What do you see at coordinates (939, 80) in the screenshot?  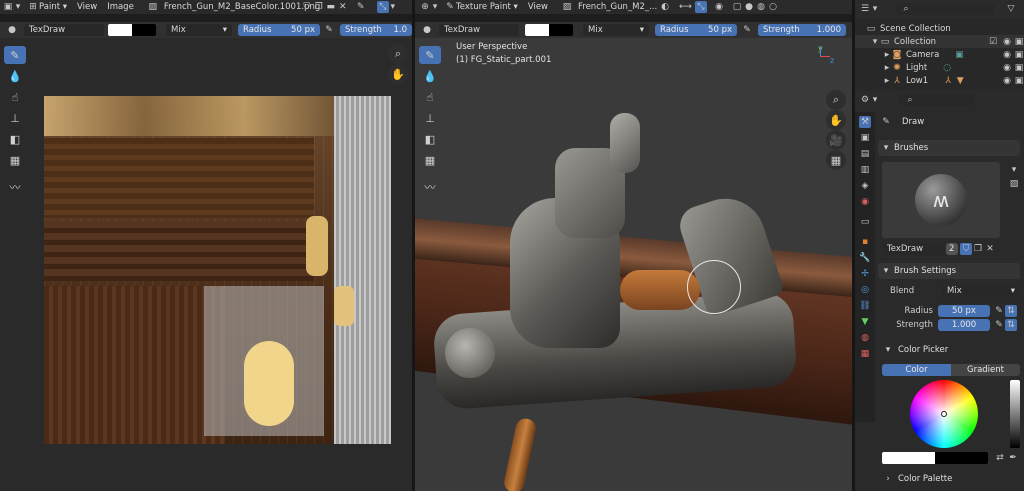 I see `outliner-row: ▸ ⅄ Low1 ⅄ ▼ ◉ ▣` at bounding box center [939, 80].